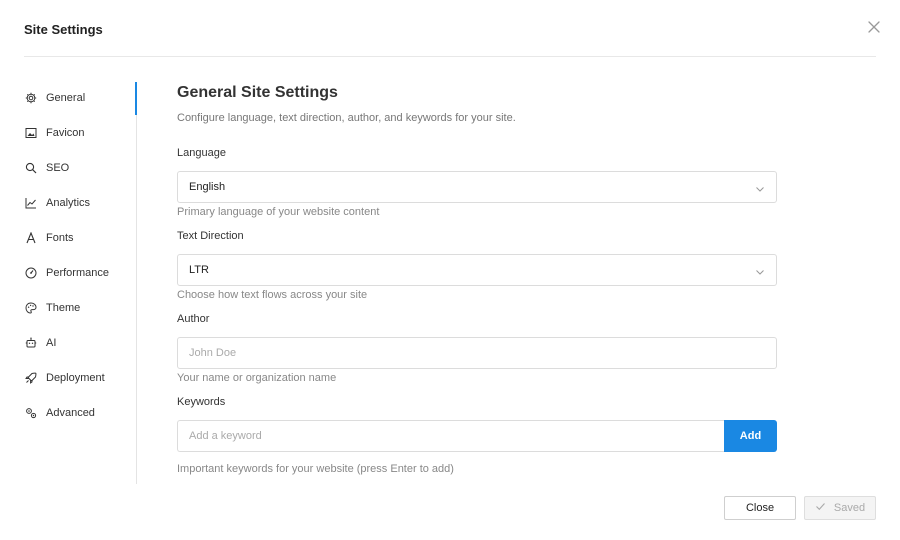  I want to click on sidebar-item-advanced: Advanced, so click(59, 413).